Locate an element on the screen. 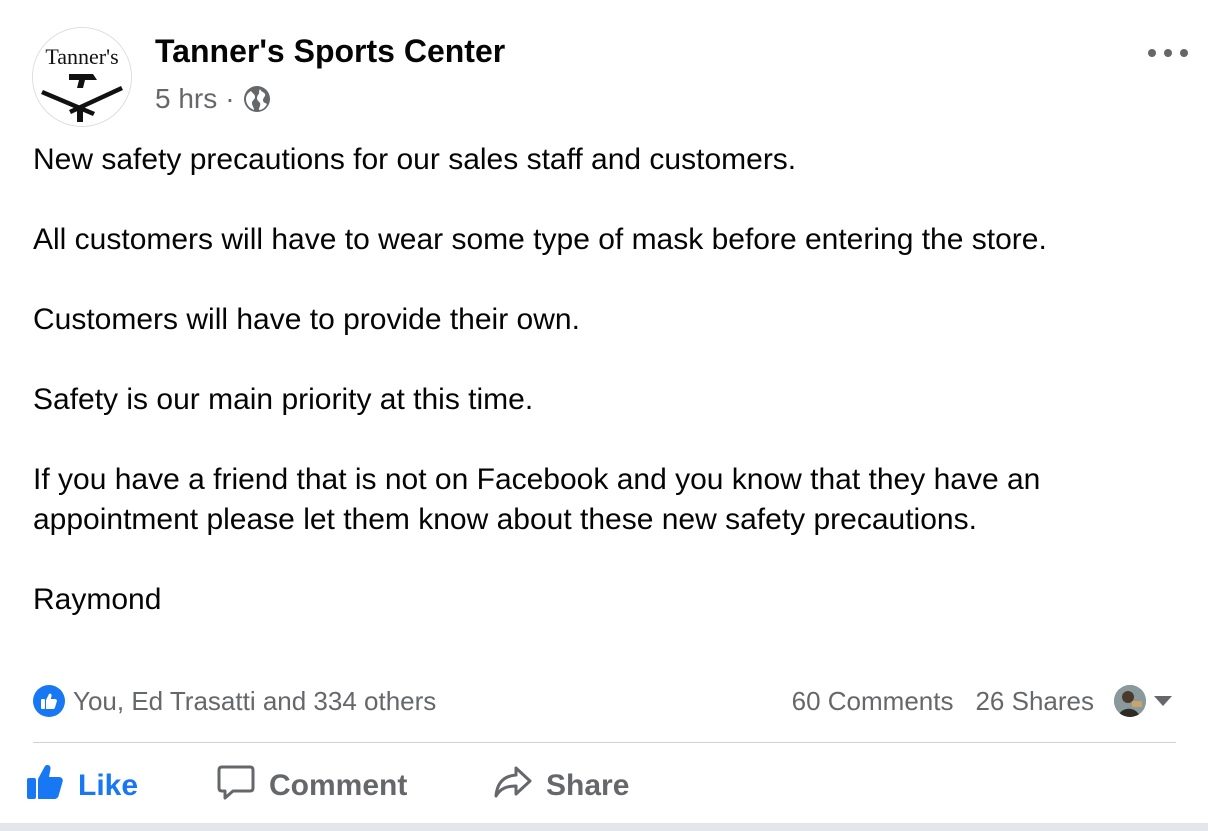  page-name-link: Tanner's Sports Center is located at coordinates (330, 51).